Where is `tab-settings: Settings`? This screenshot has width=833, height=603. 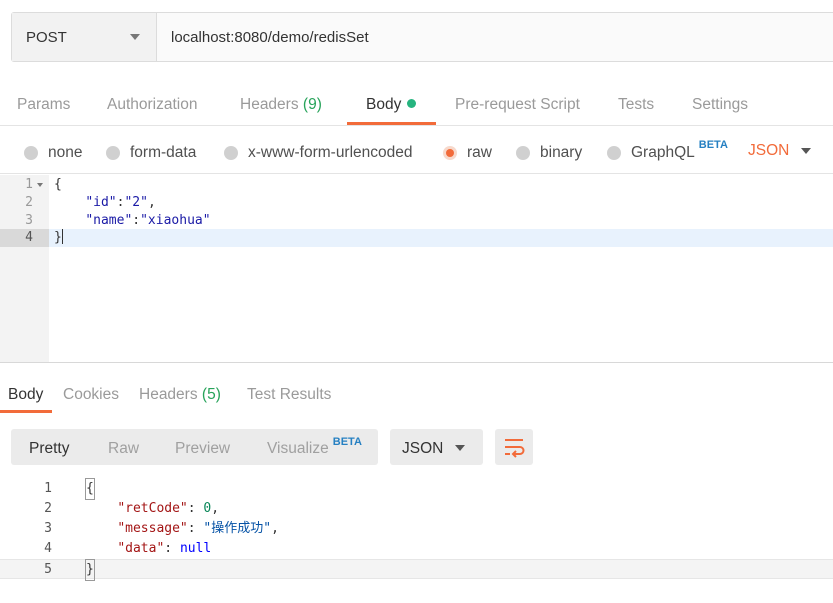 tab-settings: Settings is located at coordinates (720, 105).